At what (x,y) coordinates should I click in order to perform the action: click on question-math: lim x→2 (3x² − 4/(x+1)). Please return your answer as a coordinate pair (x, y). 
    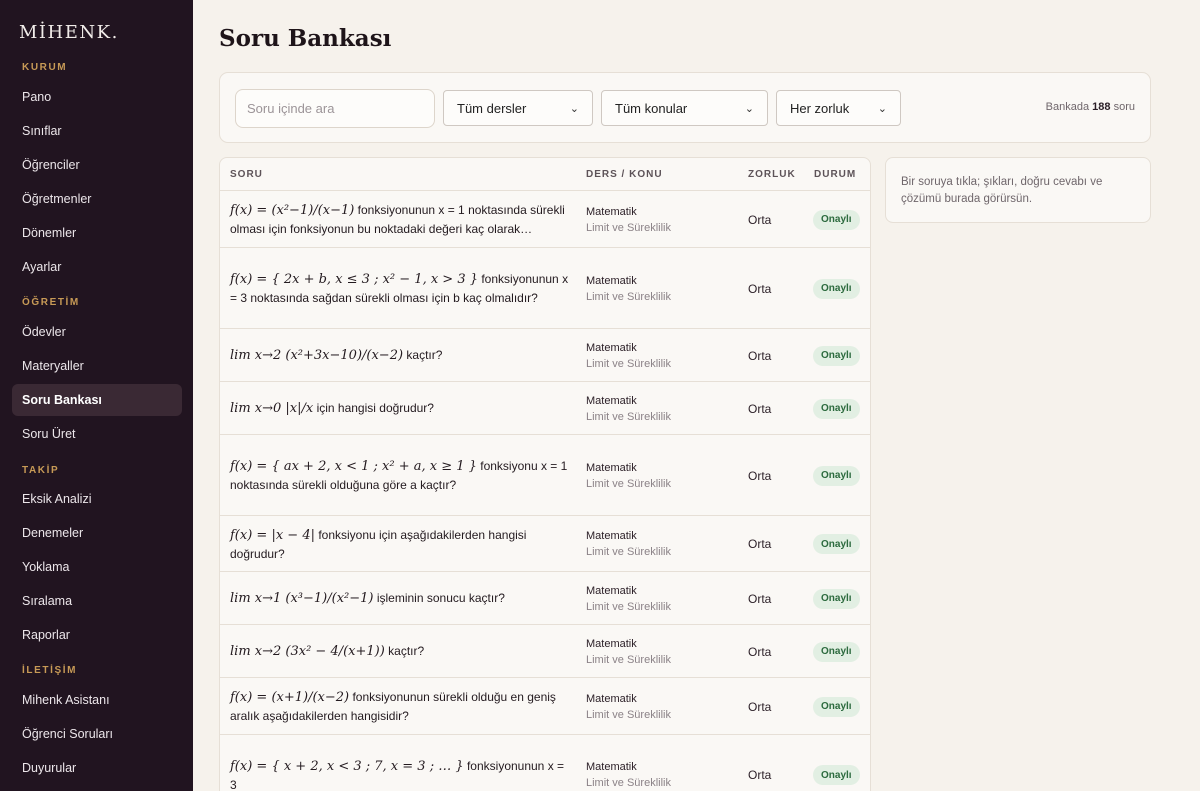
    Looking at the image, I should click on (307, 651).